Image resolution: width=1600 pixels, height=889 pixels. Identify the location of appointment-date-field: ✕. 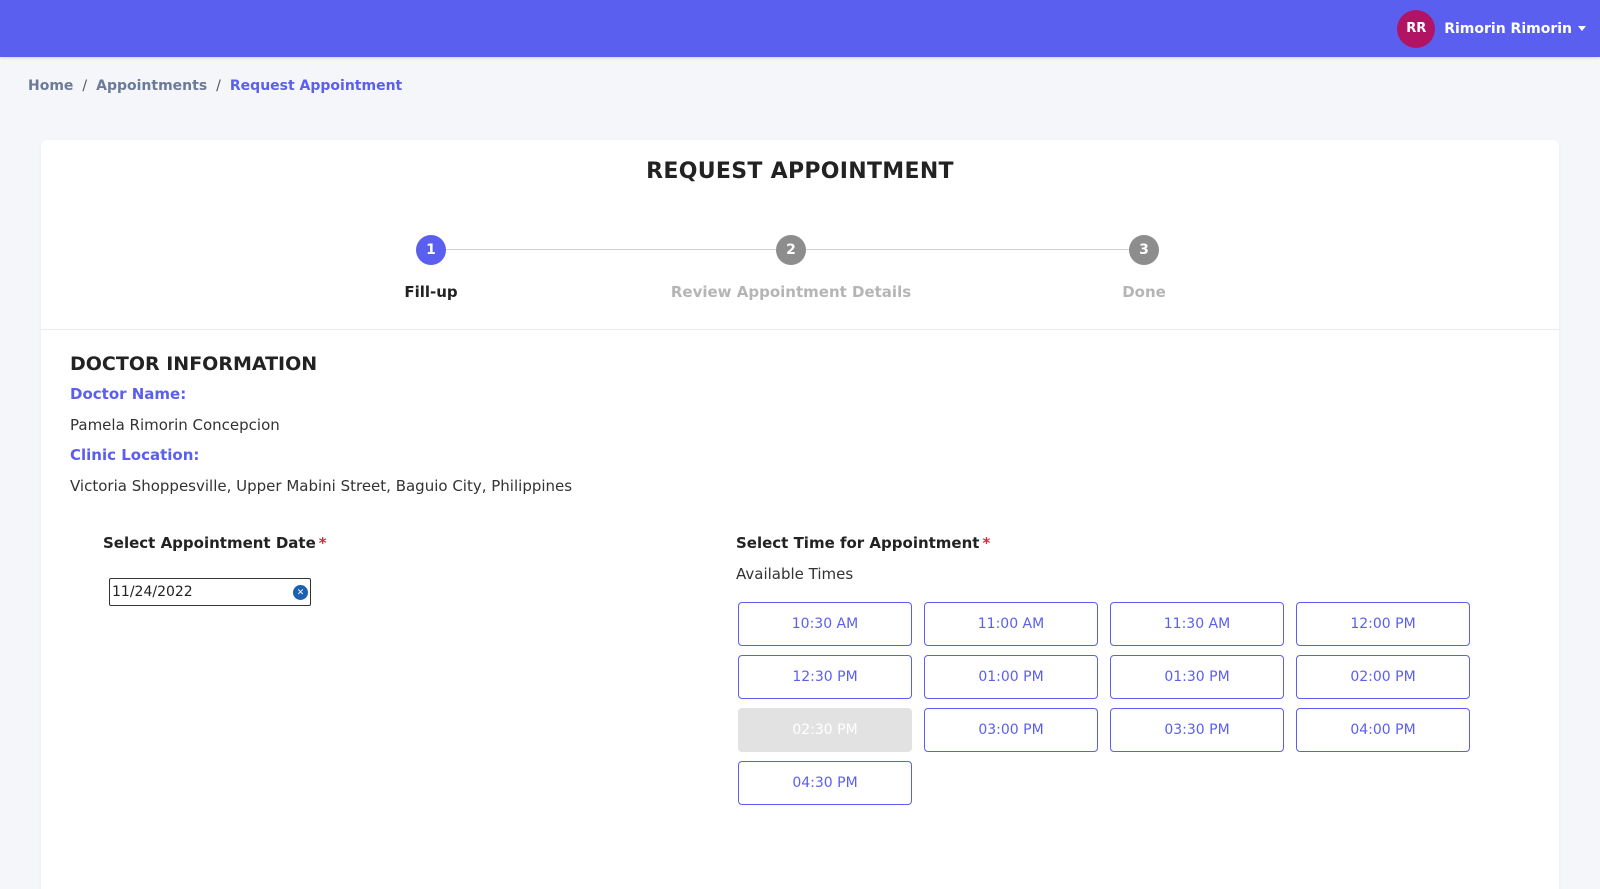
(210, 592).